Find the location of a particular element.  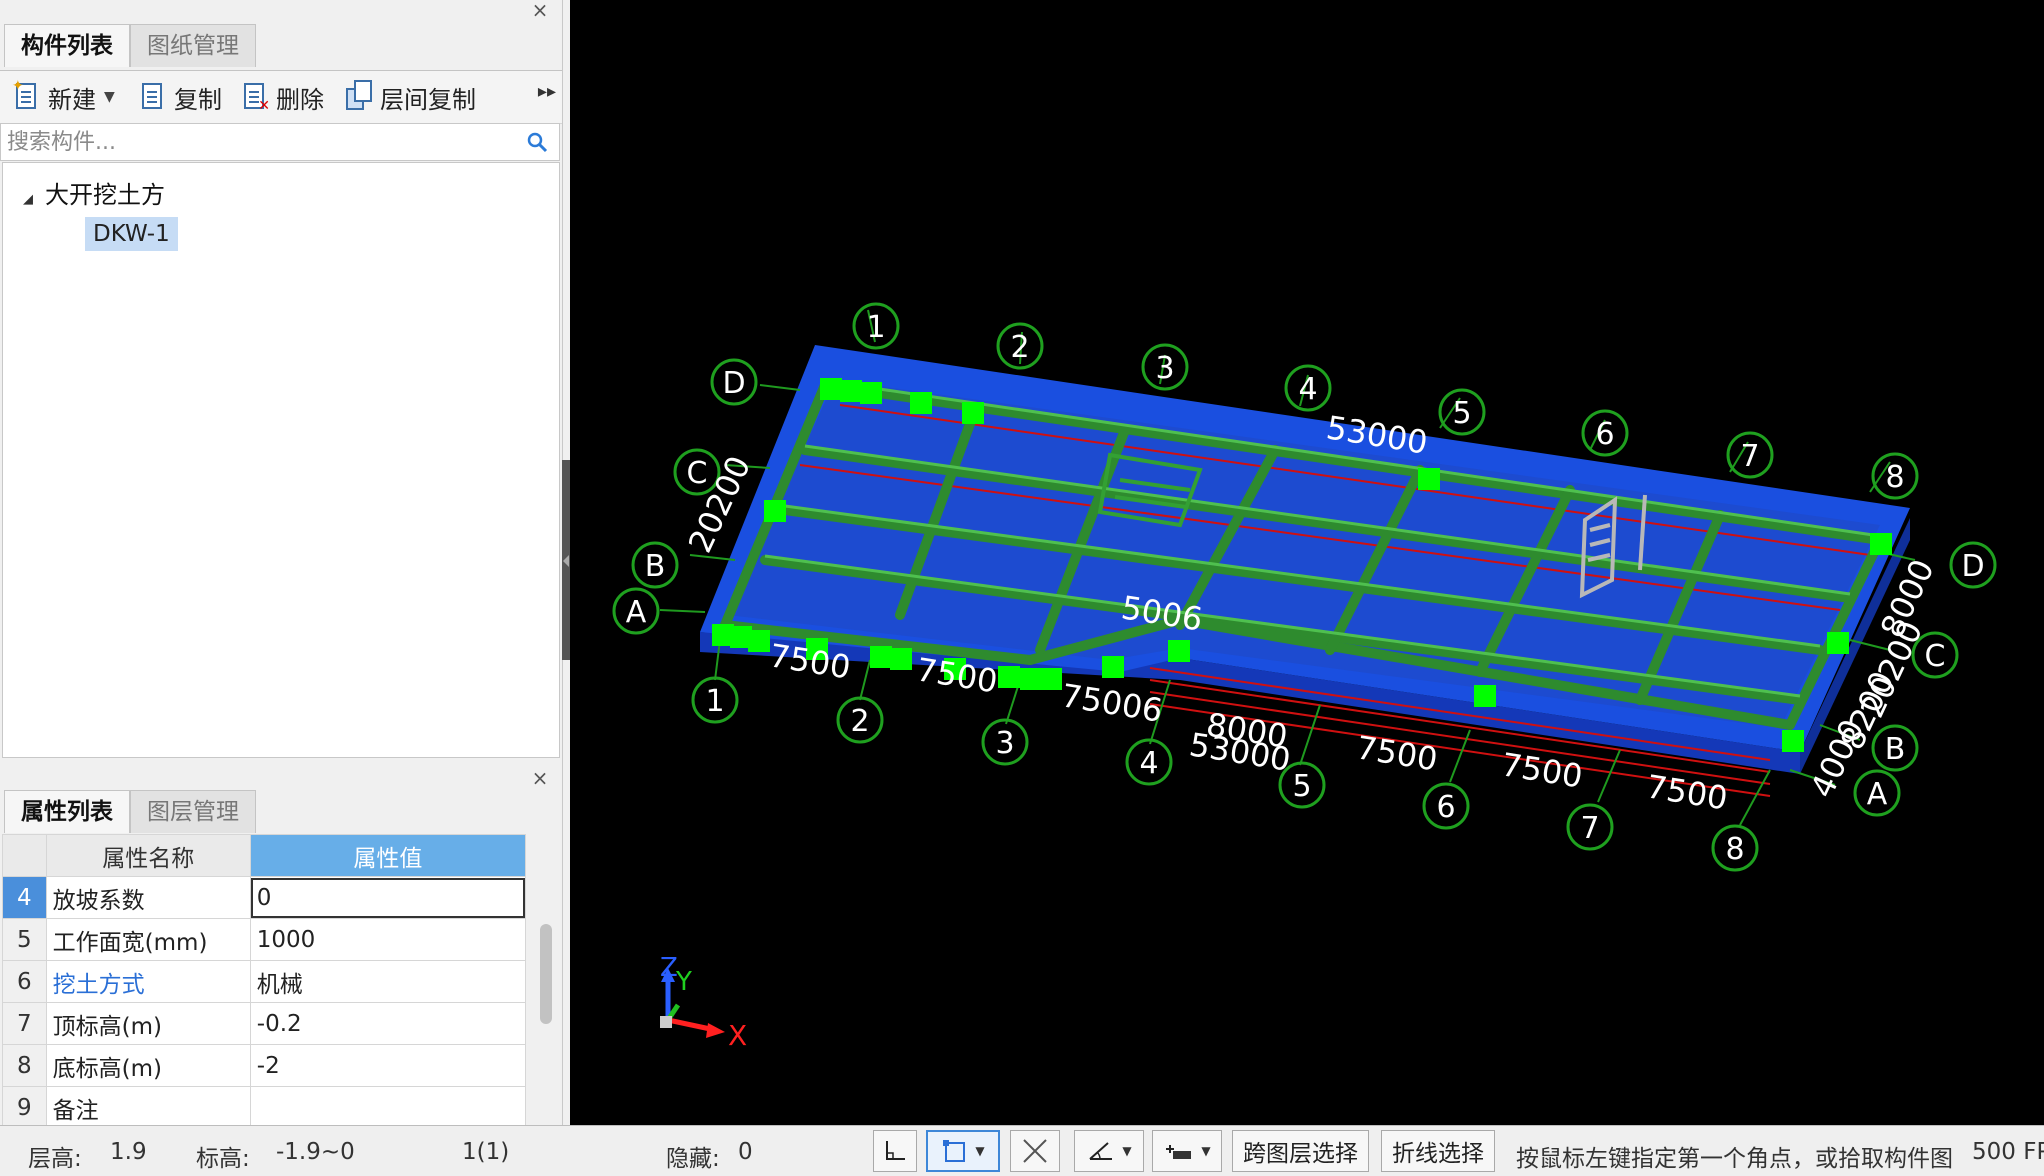

property-row: 9 备注 is located at coordinates (264, 1107).